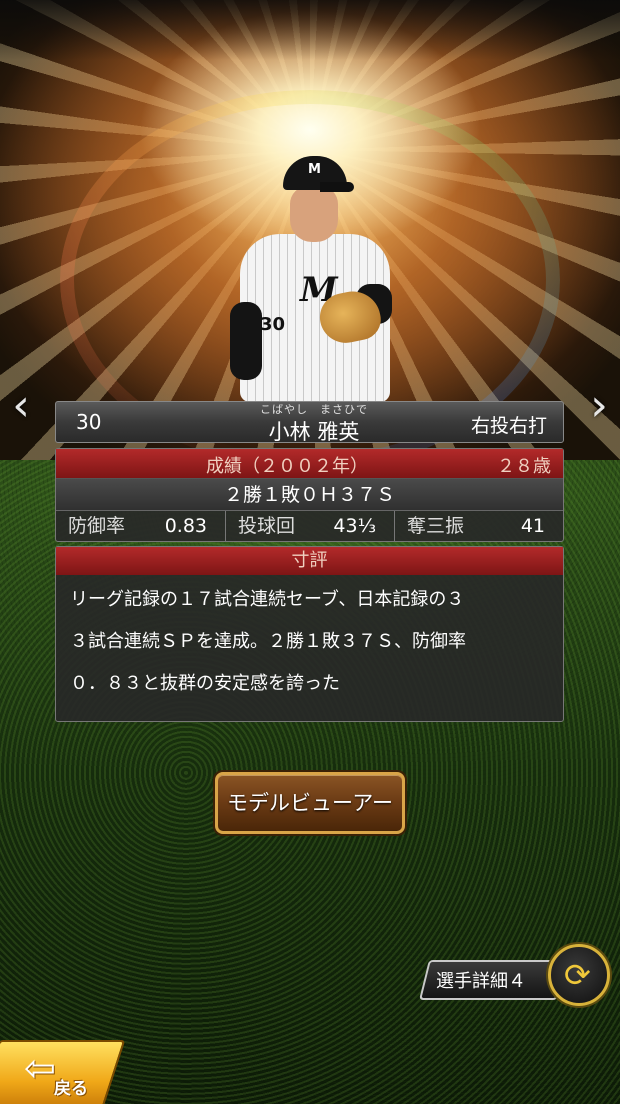 This screenshot has height=1104, width=620. Describe the element at coordinates (140, 526) in the screenshot. I see `stat-era: 防御率 0.83` at that location.